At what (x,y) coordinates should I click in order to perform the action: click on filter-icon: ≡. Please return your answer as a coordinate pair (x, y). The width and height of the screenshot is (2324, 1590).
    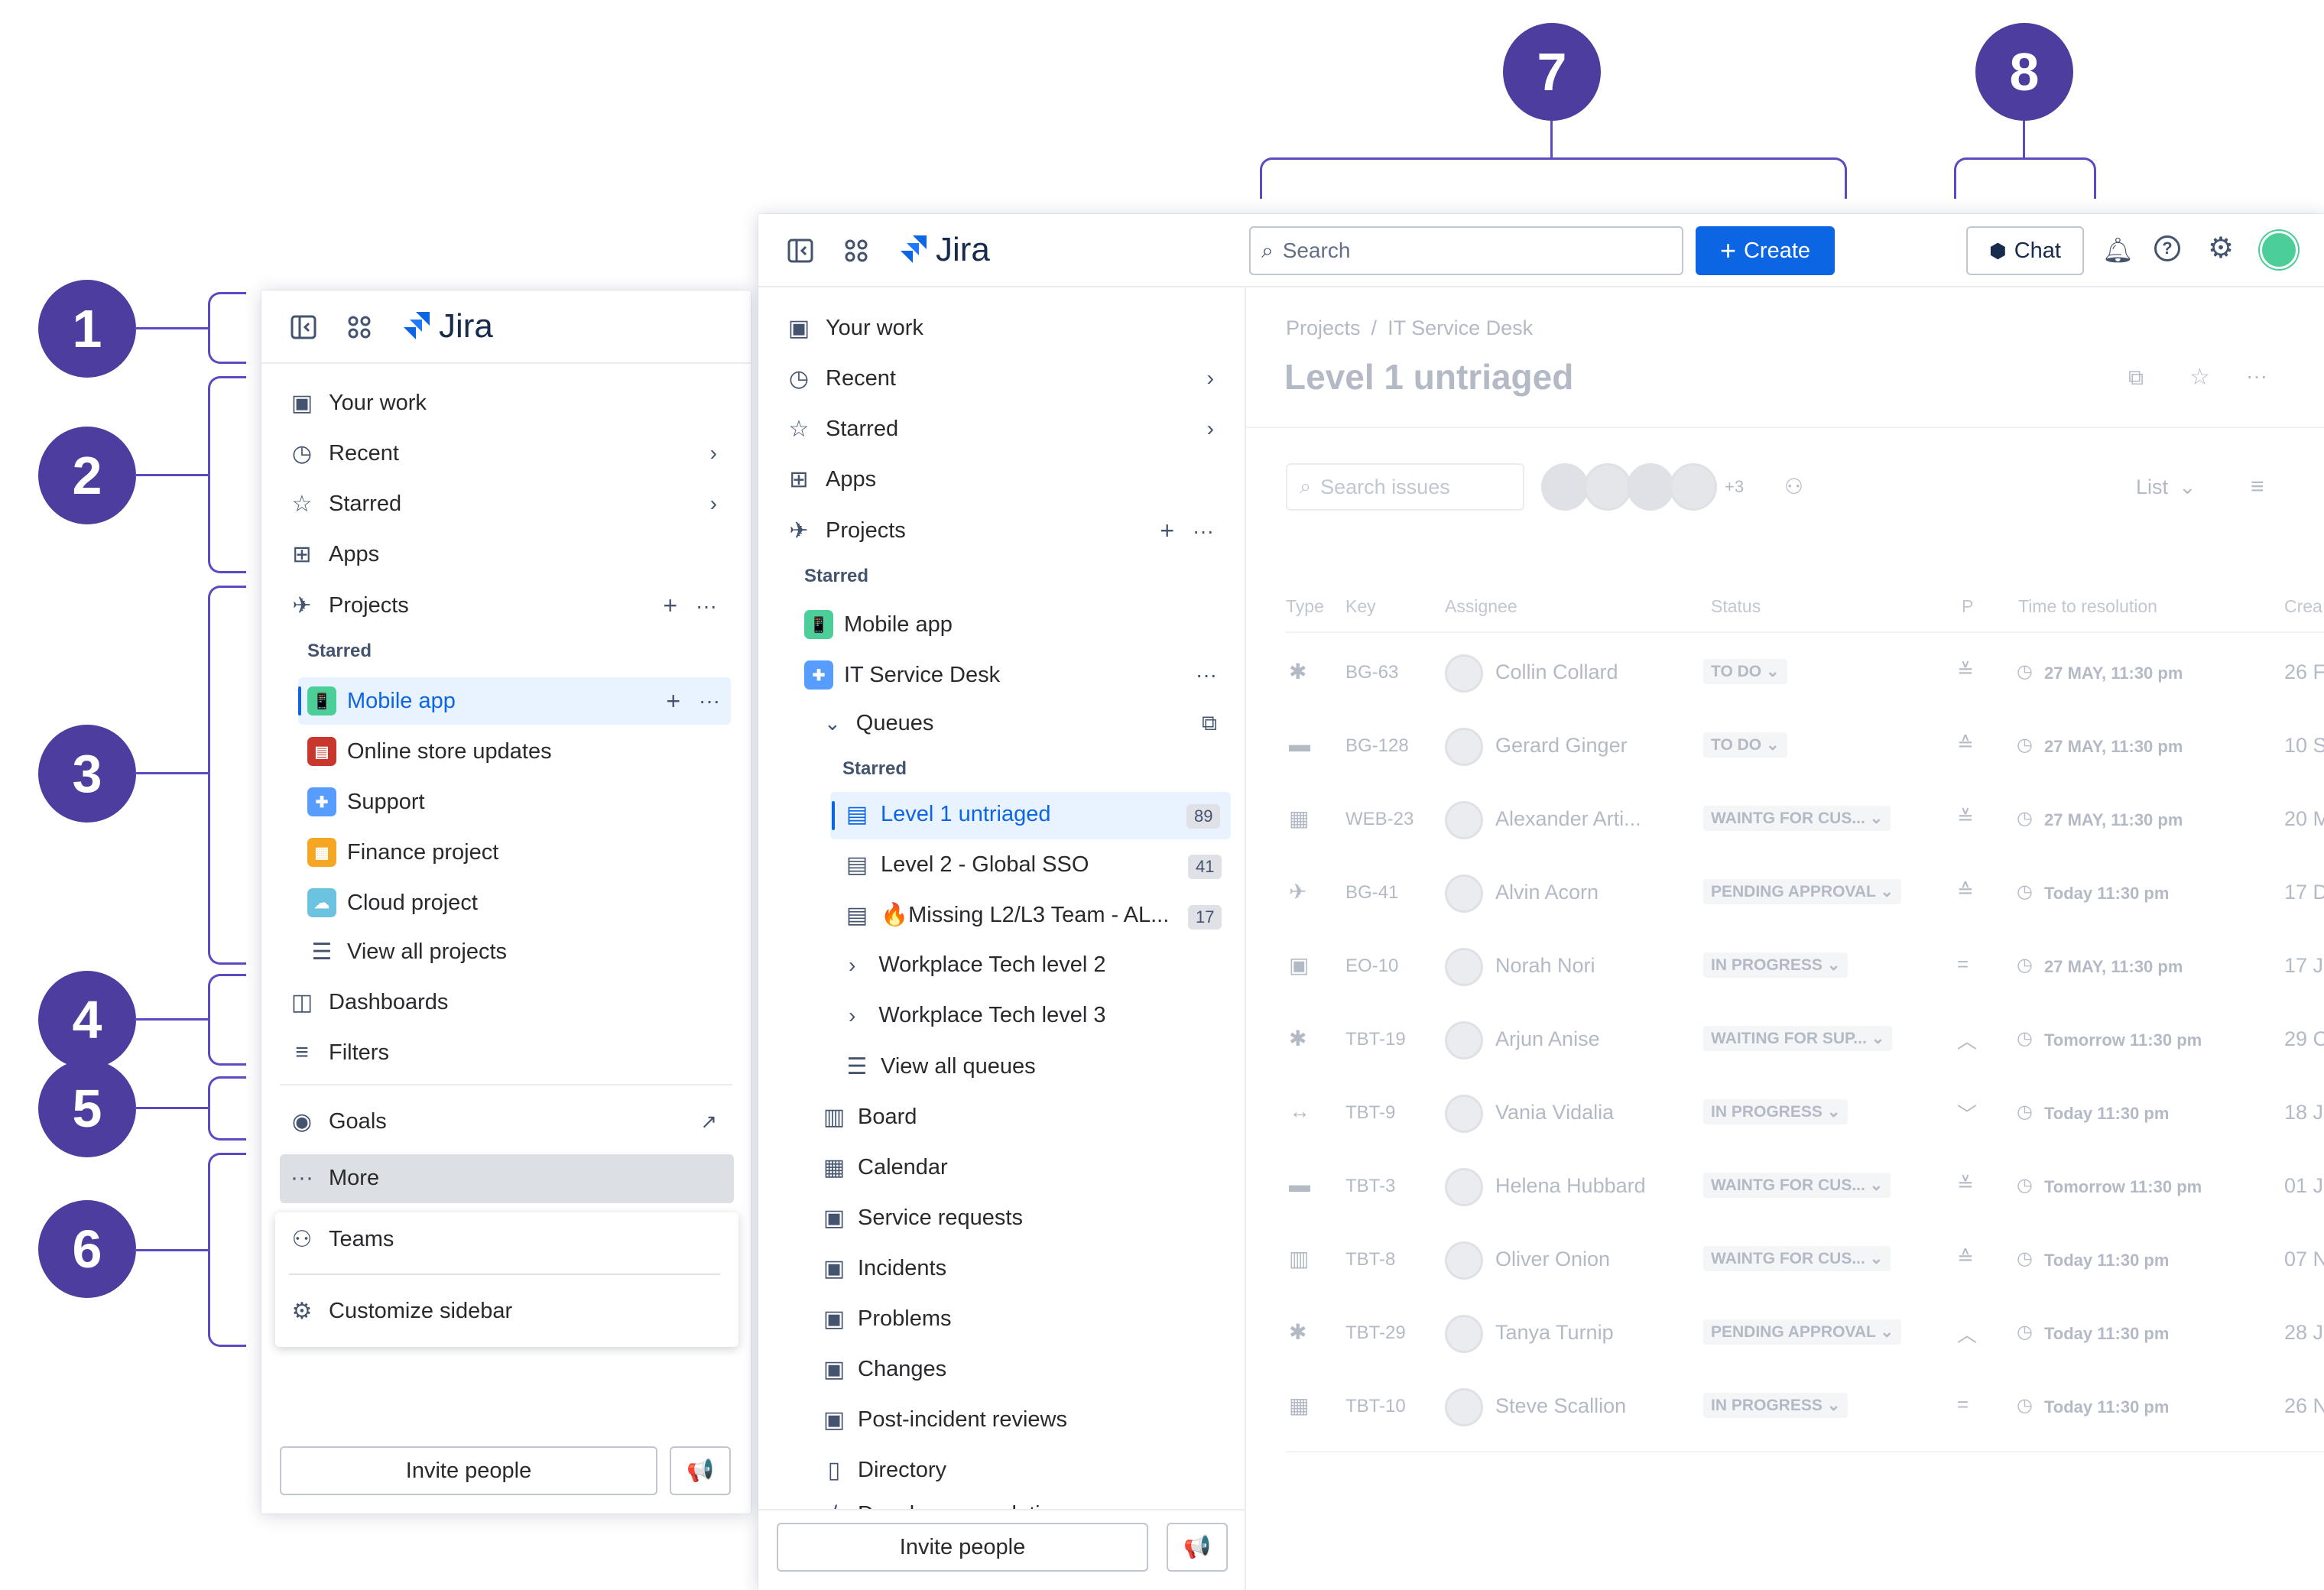
    Looking at the image, I should click on (2257, 487).